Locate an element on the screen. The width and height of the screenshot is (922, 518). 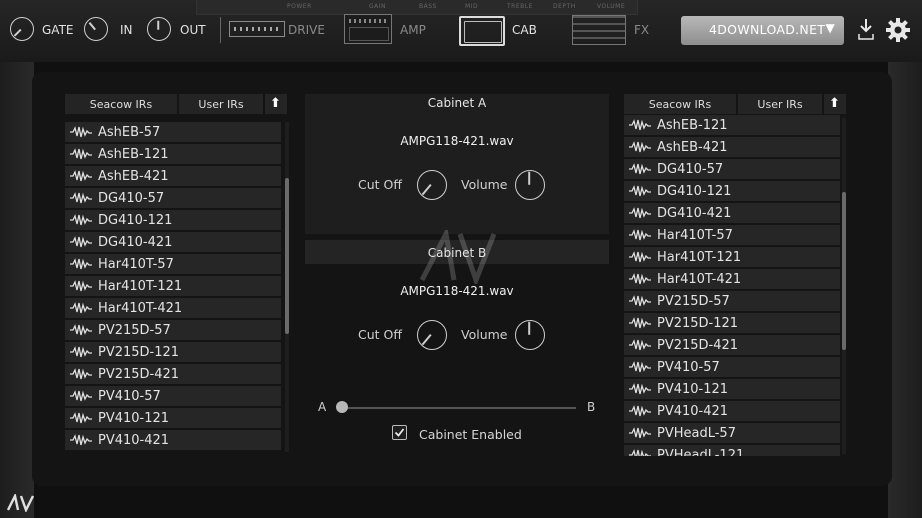
mix-slider-thumb is located at coordinates (342, 407).